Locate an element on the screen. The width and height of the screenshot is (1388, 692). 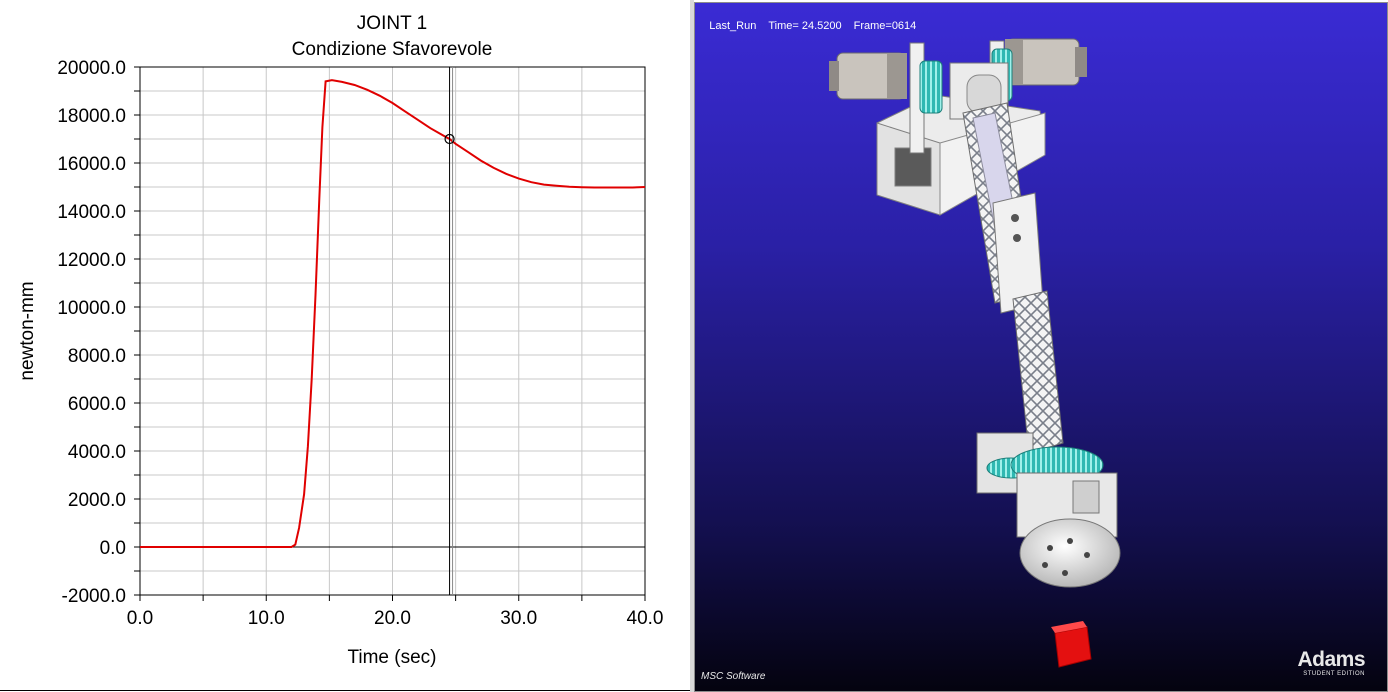
msc-software-logo: MSC Software is located at coordinates (733, 676).